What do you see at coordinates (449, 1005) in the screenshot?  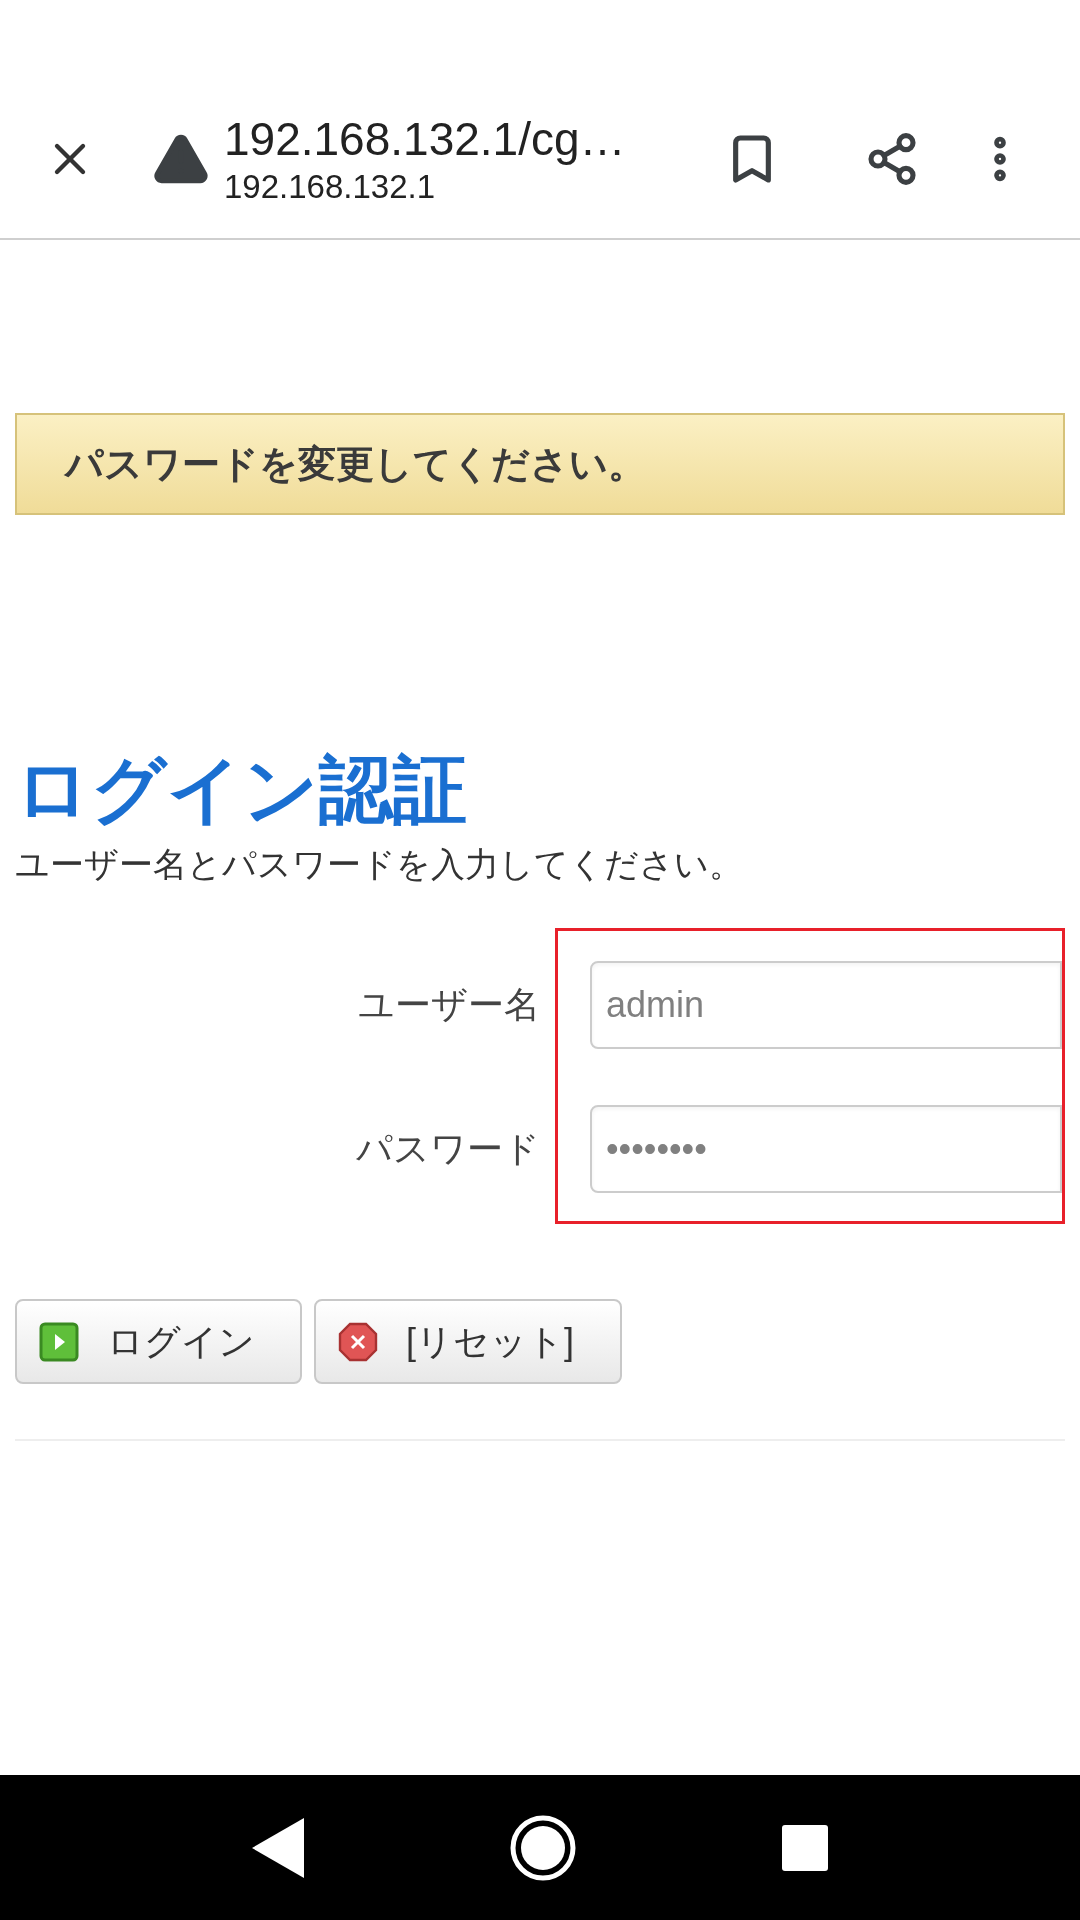 I see `field-label: ユーザー名` at bounding box center [449, 1005].